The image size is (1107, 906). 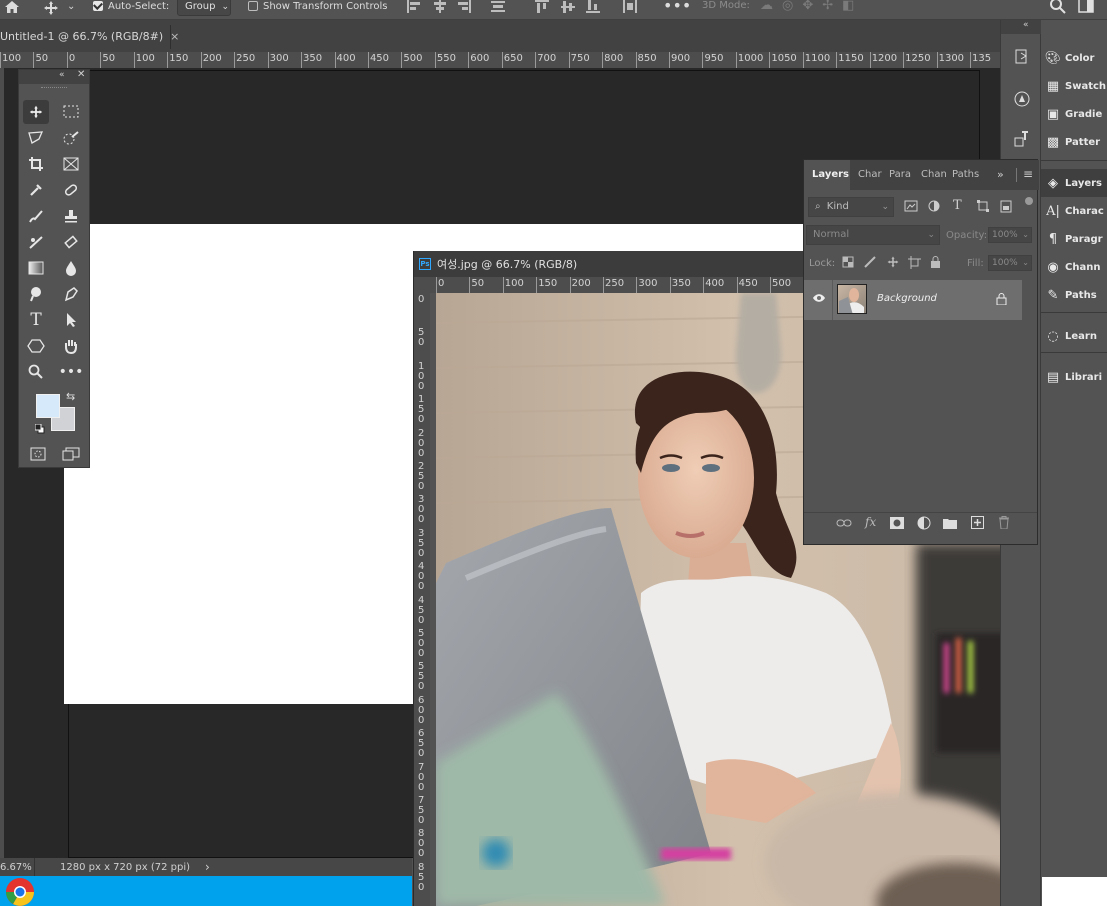 What do you see at coordinates (414, 8) in the screenshot?
I see `align-left-icon` at bounding box center [414, 8].